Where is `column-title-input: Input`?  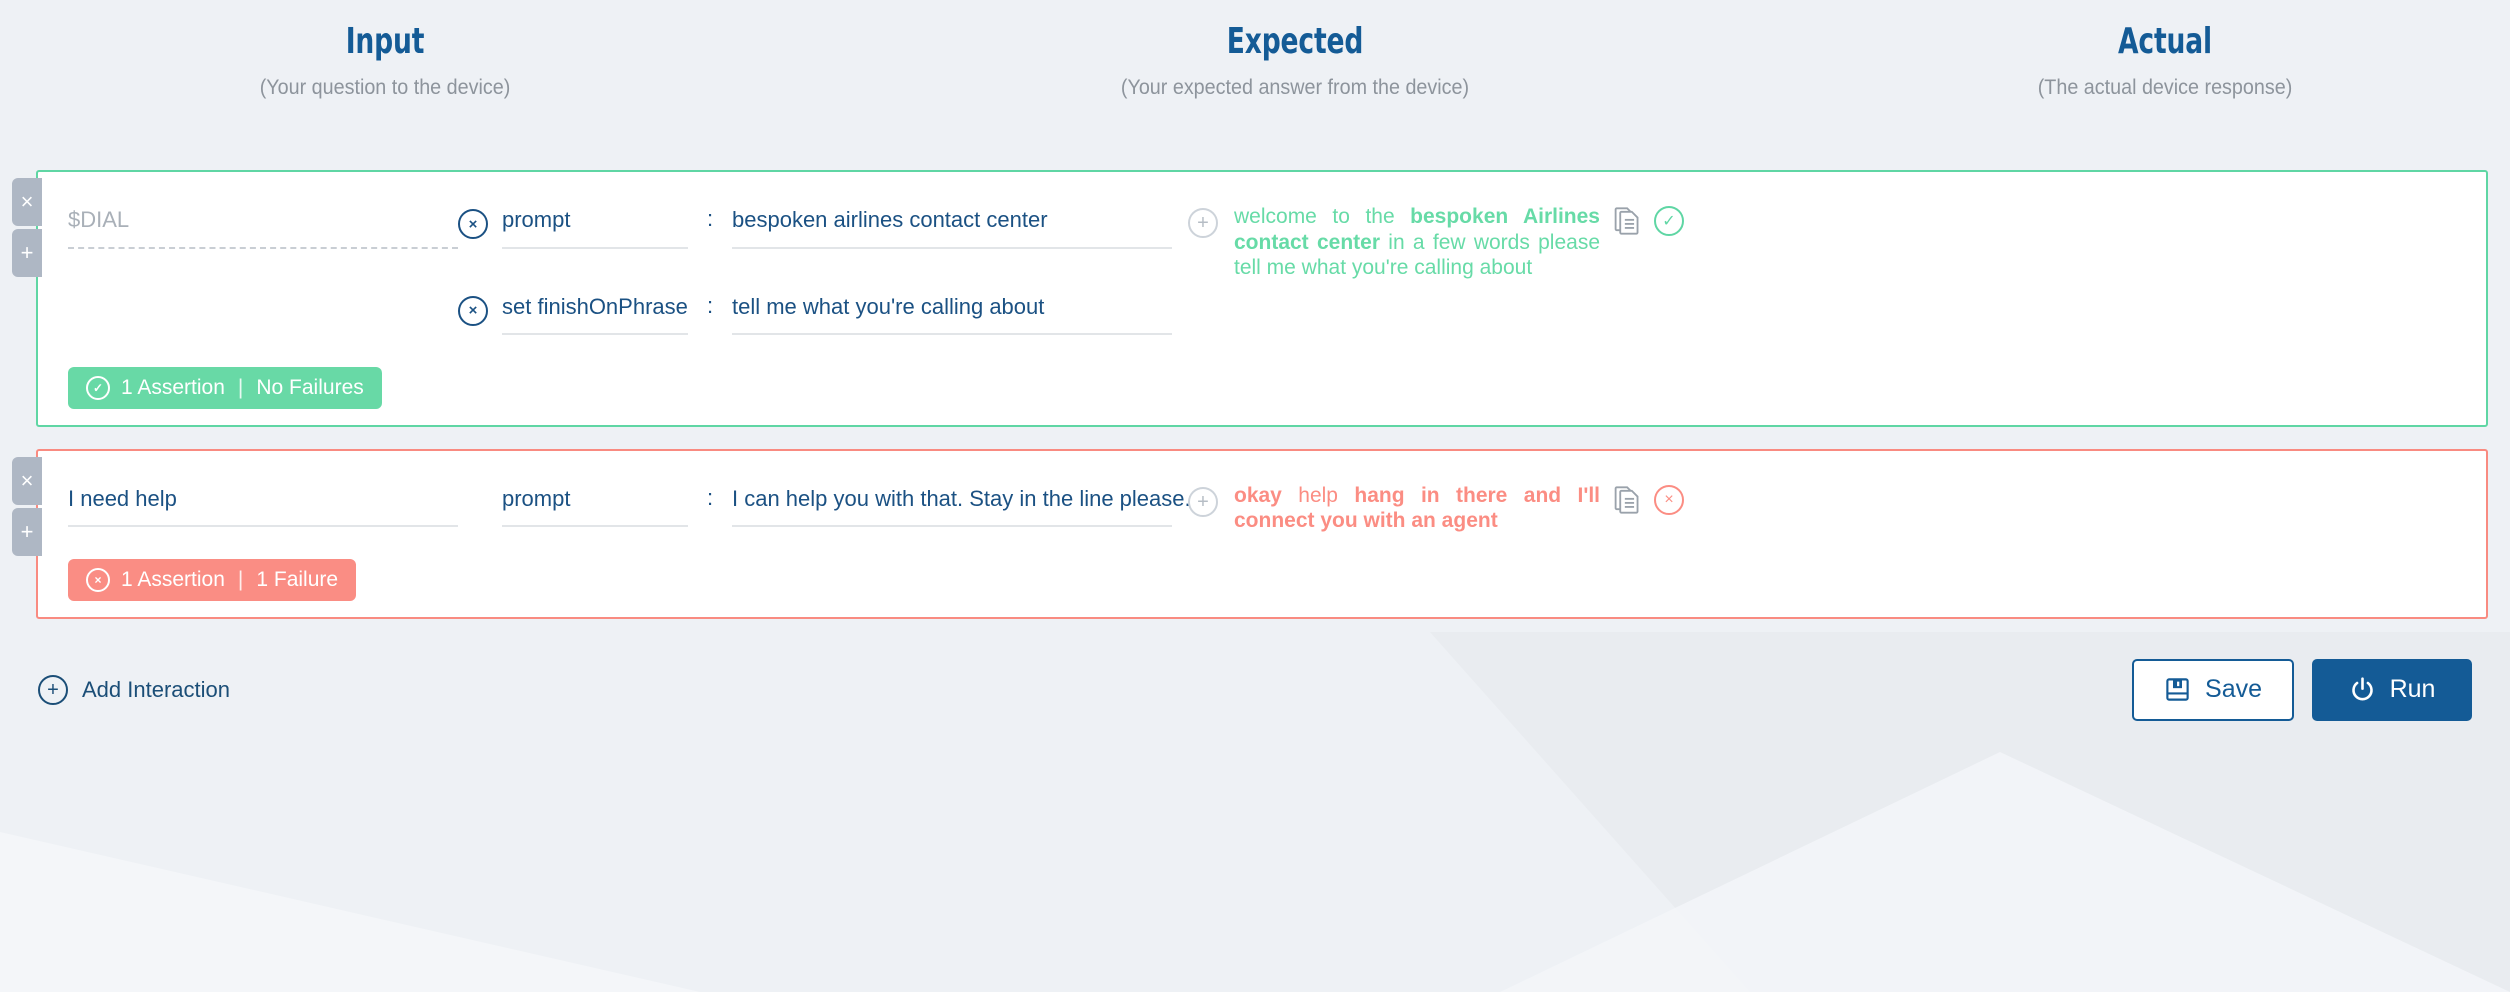 column-title-input: Input is located at coordinates (385, 41).